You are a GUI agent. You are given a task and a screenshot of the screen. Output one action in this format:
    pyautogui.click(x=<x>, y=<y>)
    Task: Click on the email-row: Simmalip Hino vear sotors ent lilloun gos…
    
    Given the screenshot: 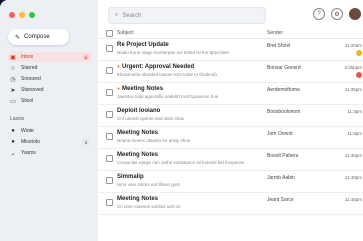 What is the action you would take?
    pyautogui.click(x=230, y=182)
    